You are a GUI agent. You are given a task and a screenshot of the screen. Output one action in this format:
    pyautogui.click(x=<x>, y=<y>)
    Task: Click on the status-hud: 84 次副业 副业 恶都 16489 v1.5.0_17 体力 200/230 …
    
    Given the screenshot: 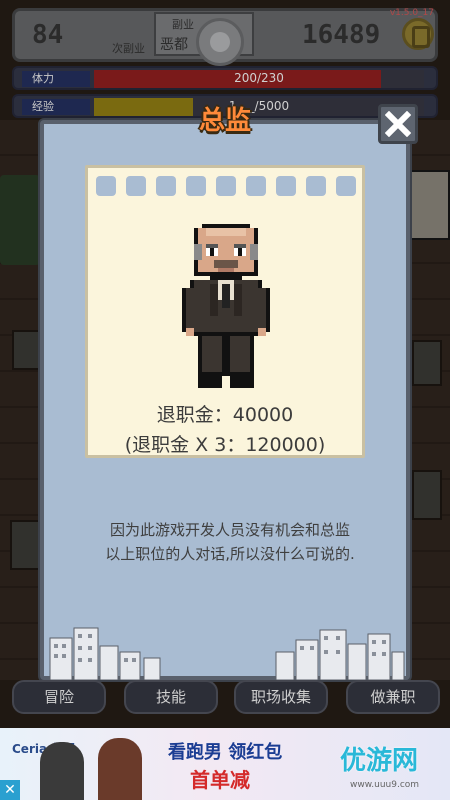 What is the action you would take?
    pyautogui.click(x=225, y=63)
    